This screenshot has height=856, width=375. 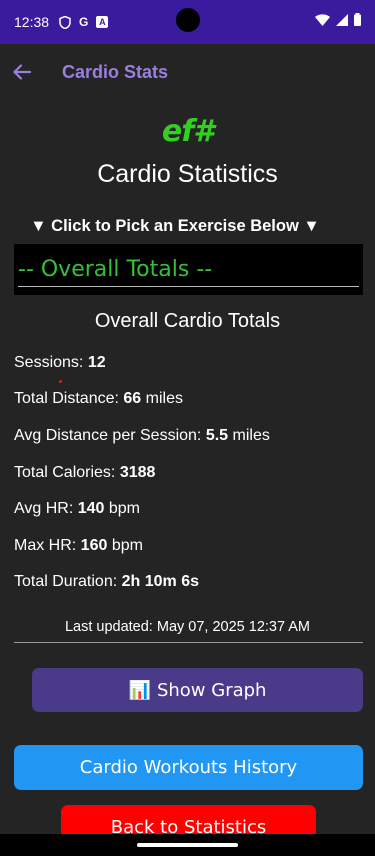 What do you see at coordinates (187, 321) in the screenshot?
I see `section-title: Overall Cardio Totals` at bounding box center [187, 321].